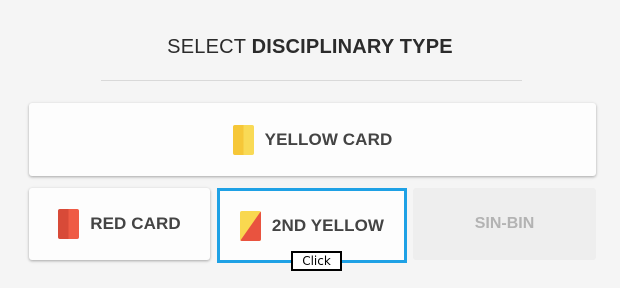 The image size is (620, 288). I want to click on sin-bin-button: SIN-BIN, so click(504, 224).